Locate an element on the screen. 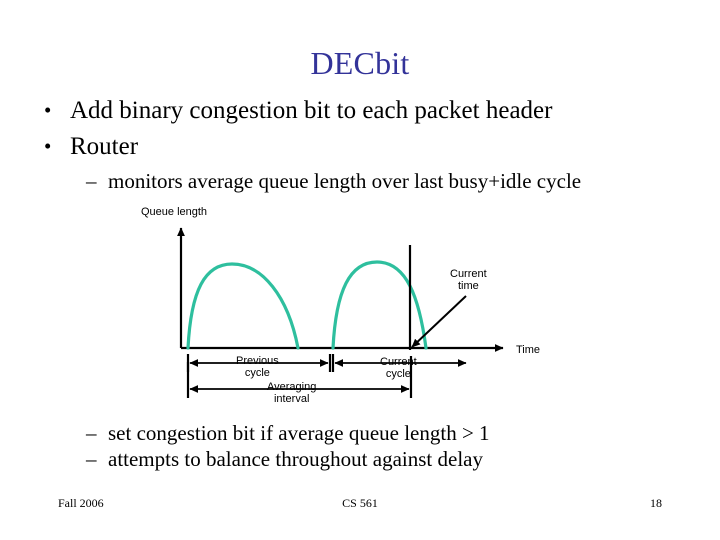 Image resolution: width=720 pixels, height=540 pixels. previous-cycle-label-line1: Previous is located at coordinates (257, 361).